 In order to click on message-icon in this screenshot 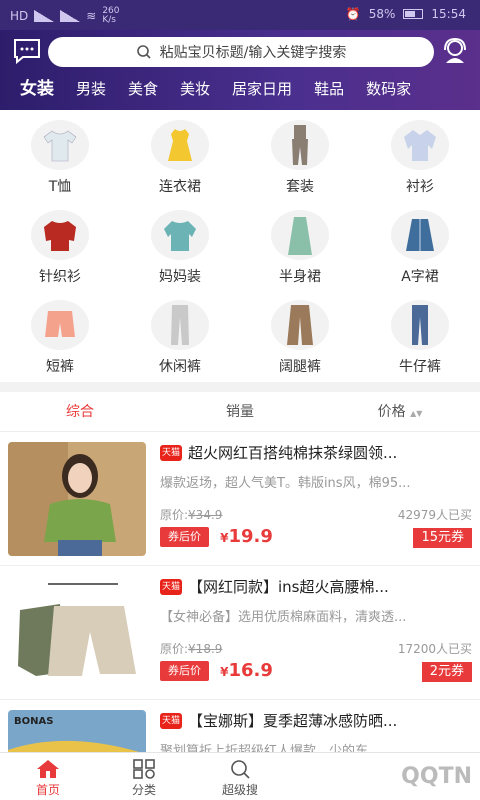, I will do `click(27, 51)`.